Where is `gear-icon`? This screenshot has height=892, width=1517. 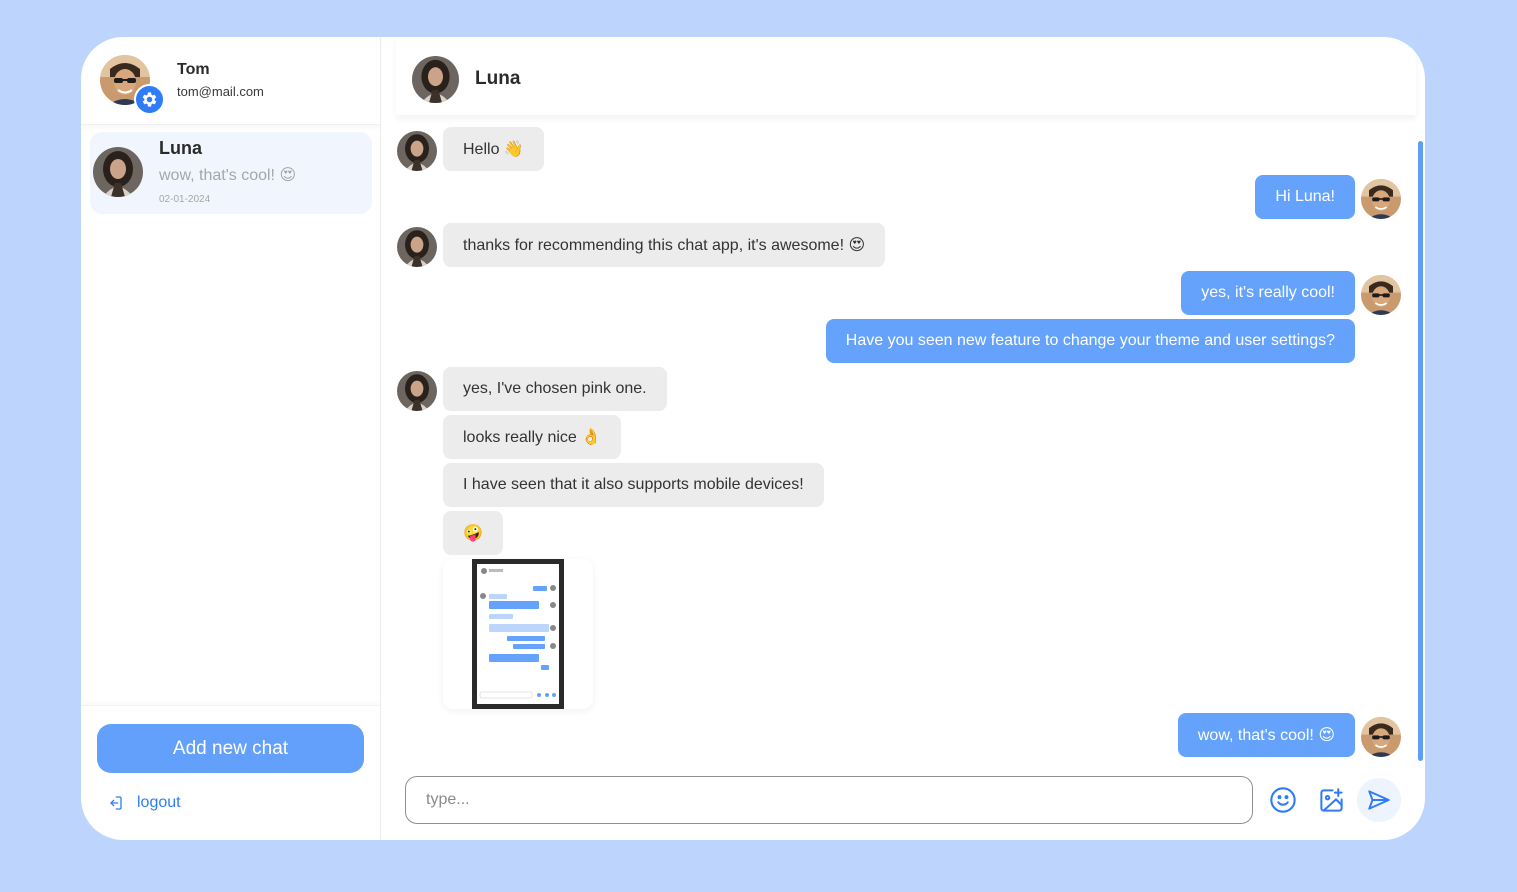 gear-icon is located at coordinates (149, 99).